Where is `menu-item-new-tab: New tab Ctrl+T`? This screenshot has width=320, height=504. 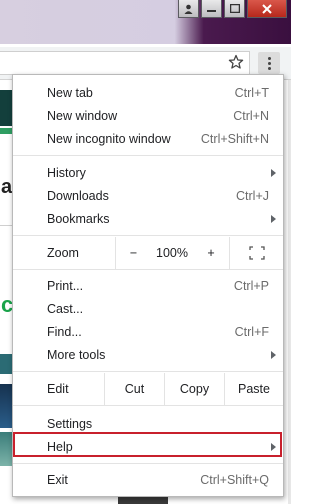 menu-item-new-tab: New tab Ctrl+T is located at coordinates (148, 92).